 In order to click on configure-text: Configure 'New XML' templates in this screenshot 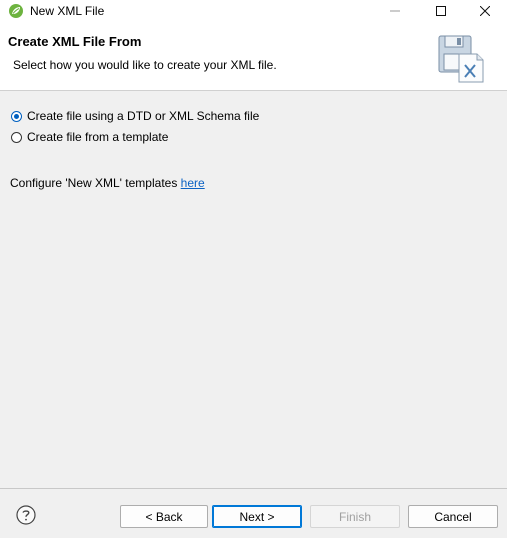, I will do `click(95, 183)`.